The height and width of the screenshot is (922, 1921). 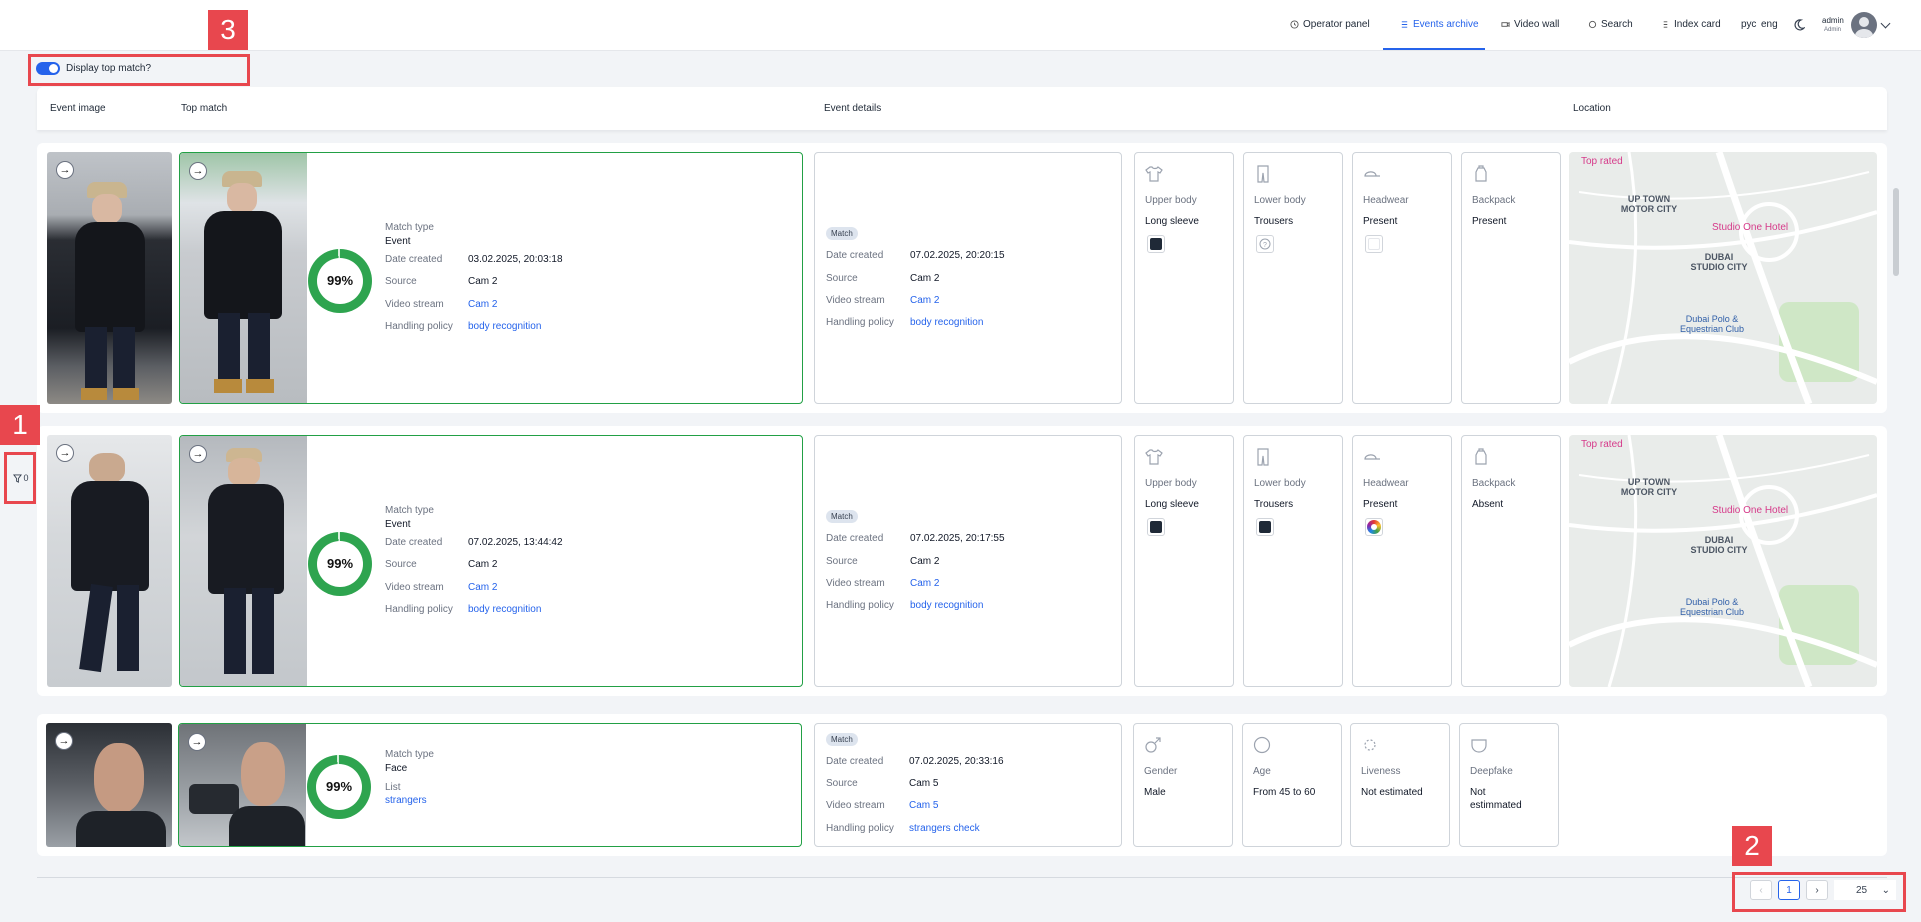 I want to click on nav-video-wall: Video wall, so click(x=1530, y=24).